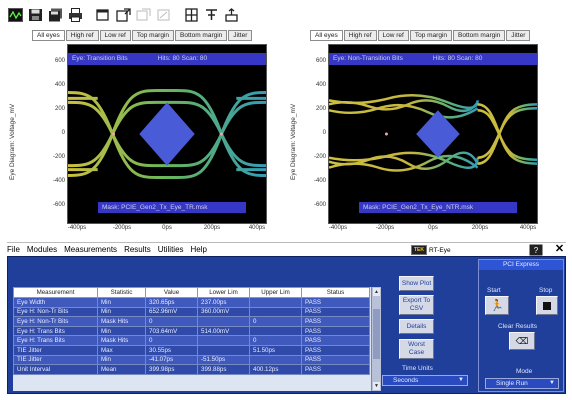 This screenshot has height=400, width=572. What do you see at coordinates (191, 350) in the screenshot?
I see `table-row: TIE Jitter Max 30.55ps 51.50ps PASS` at bounding box center [191, 350].